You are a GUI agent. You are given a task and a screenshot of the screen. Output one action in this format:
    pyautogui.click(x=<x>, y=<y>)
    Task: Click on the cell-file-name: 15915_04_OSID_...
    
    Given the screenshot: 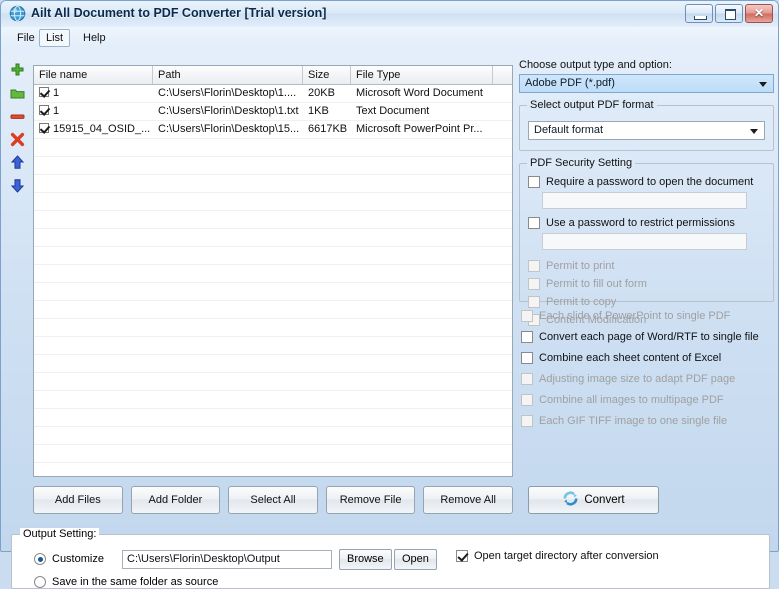 What is the action you would take?
    pyautogui.click(x=93, y=129)
    